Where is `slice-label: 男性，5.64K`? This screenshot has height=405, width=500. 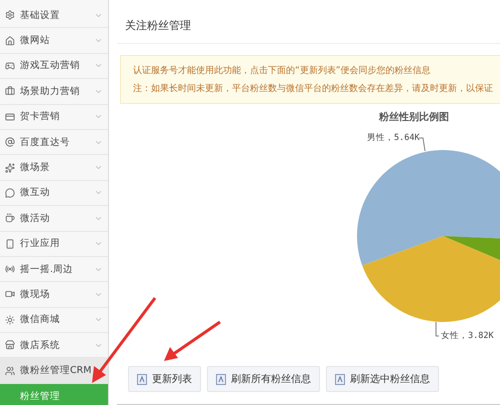
slice-label: 男性，5.64K is located at coordinates (393, 138).